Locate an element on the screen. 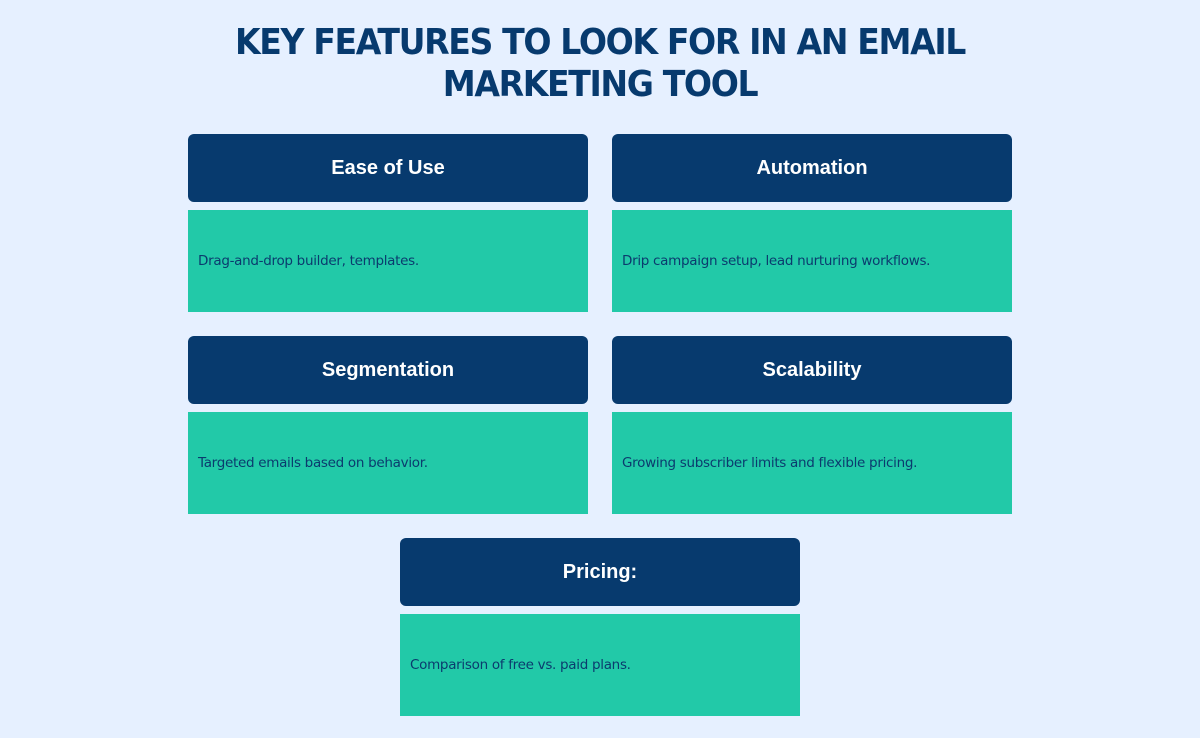 Image resolution: width=1200 pixels, height=738 pixels. feature-card-header: Segmentation is located at coordinates (388, 370).